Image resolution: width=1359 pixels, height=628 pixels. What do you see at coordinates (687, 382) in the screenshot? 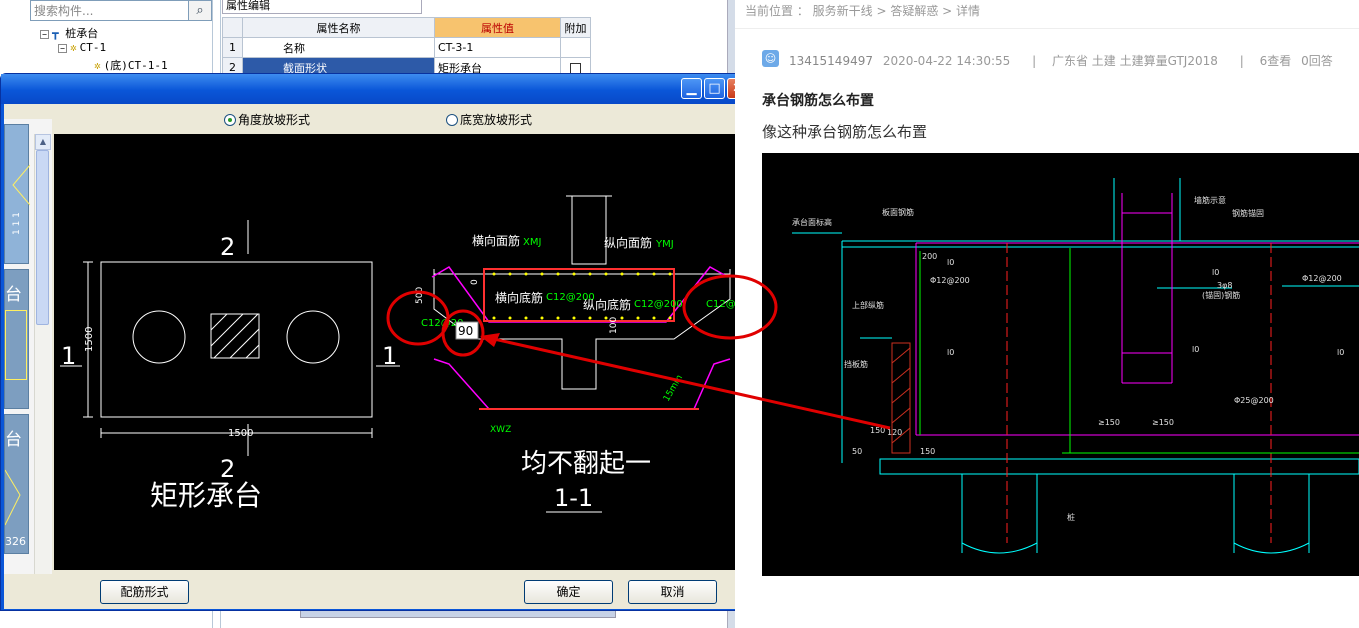
I see `annotation-arrow` at bounding box center [687, 382].